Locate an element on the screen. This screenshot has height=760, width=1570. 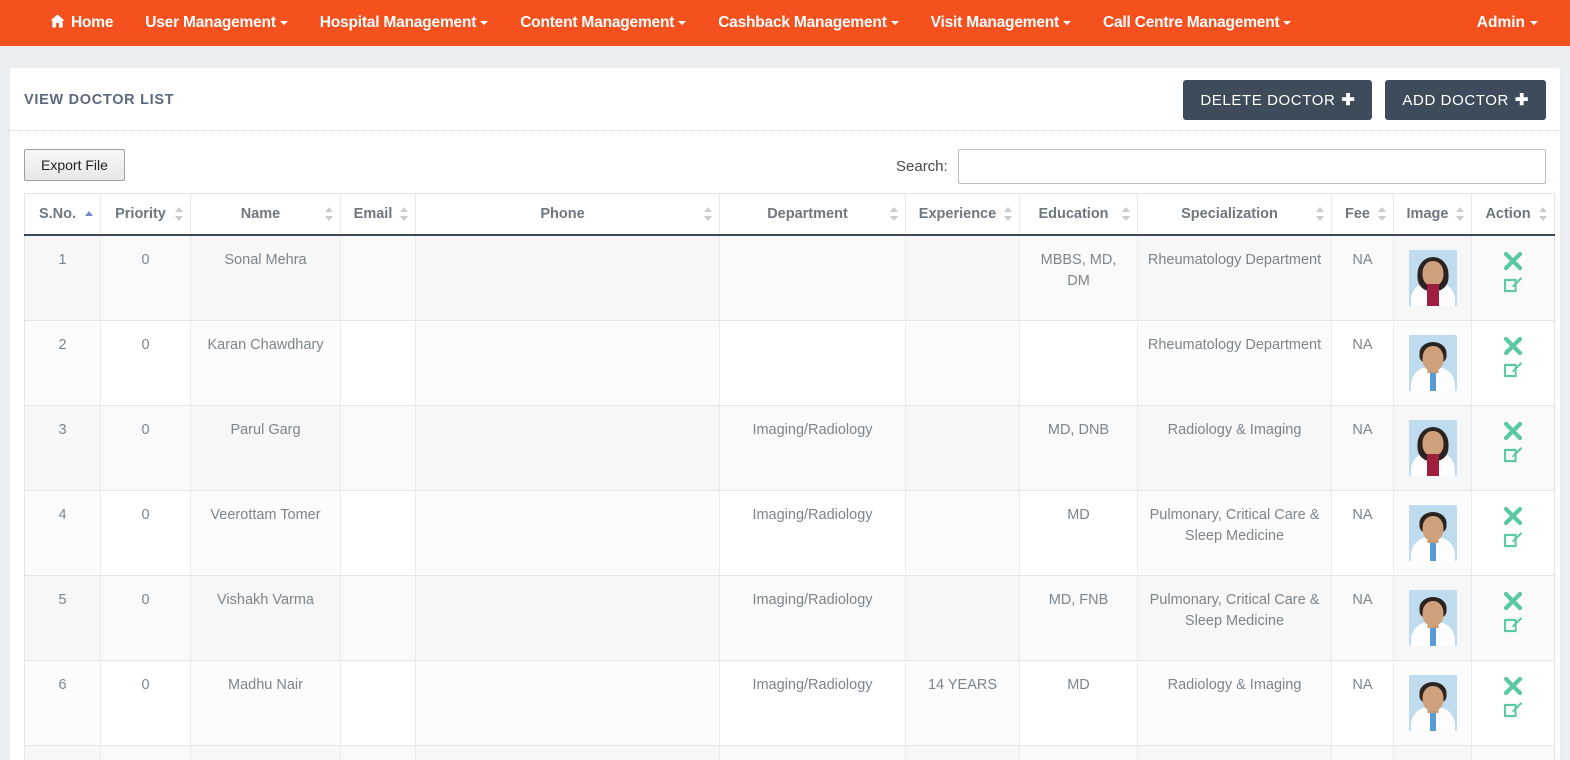
column-header-department: Department is located at coordinates (812, 214).